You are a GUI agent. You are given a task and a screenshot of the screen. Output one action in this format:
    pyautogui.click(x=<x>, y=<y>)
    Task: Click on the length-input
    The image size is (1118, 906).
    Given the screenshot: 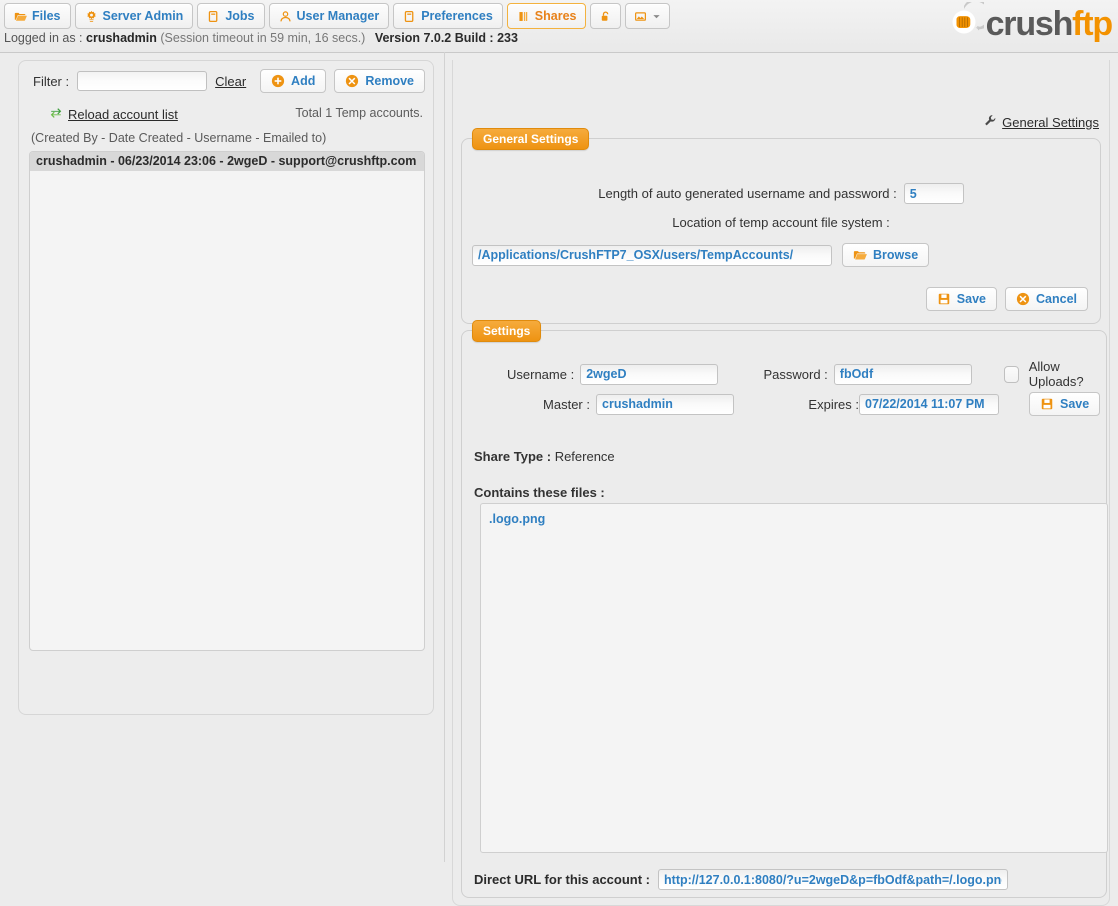 What is the action you would take?
    pyautogui.click(x=933, y=193)
    